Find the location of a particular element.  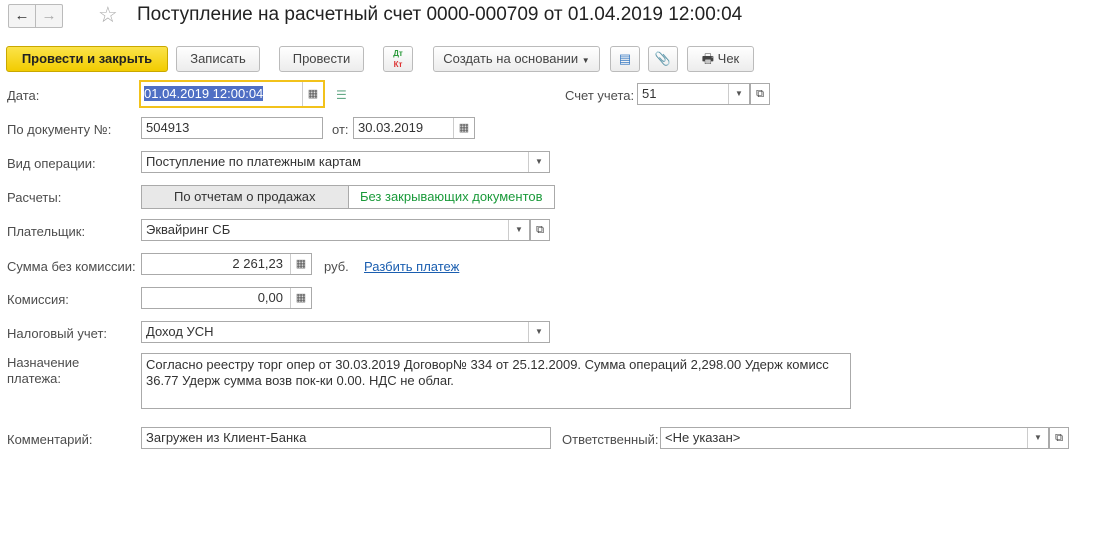

fee-field: 0,00 ▦ is located at coordinates (226, 298).